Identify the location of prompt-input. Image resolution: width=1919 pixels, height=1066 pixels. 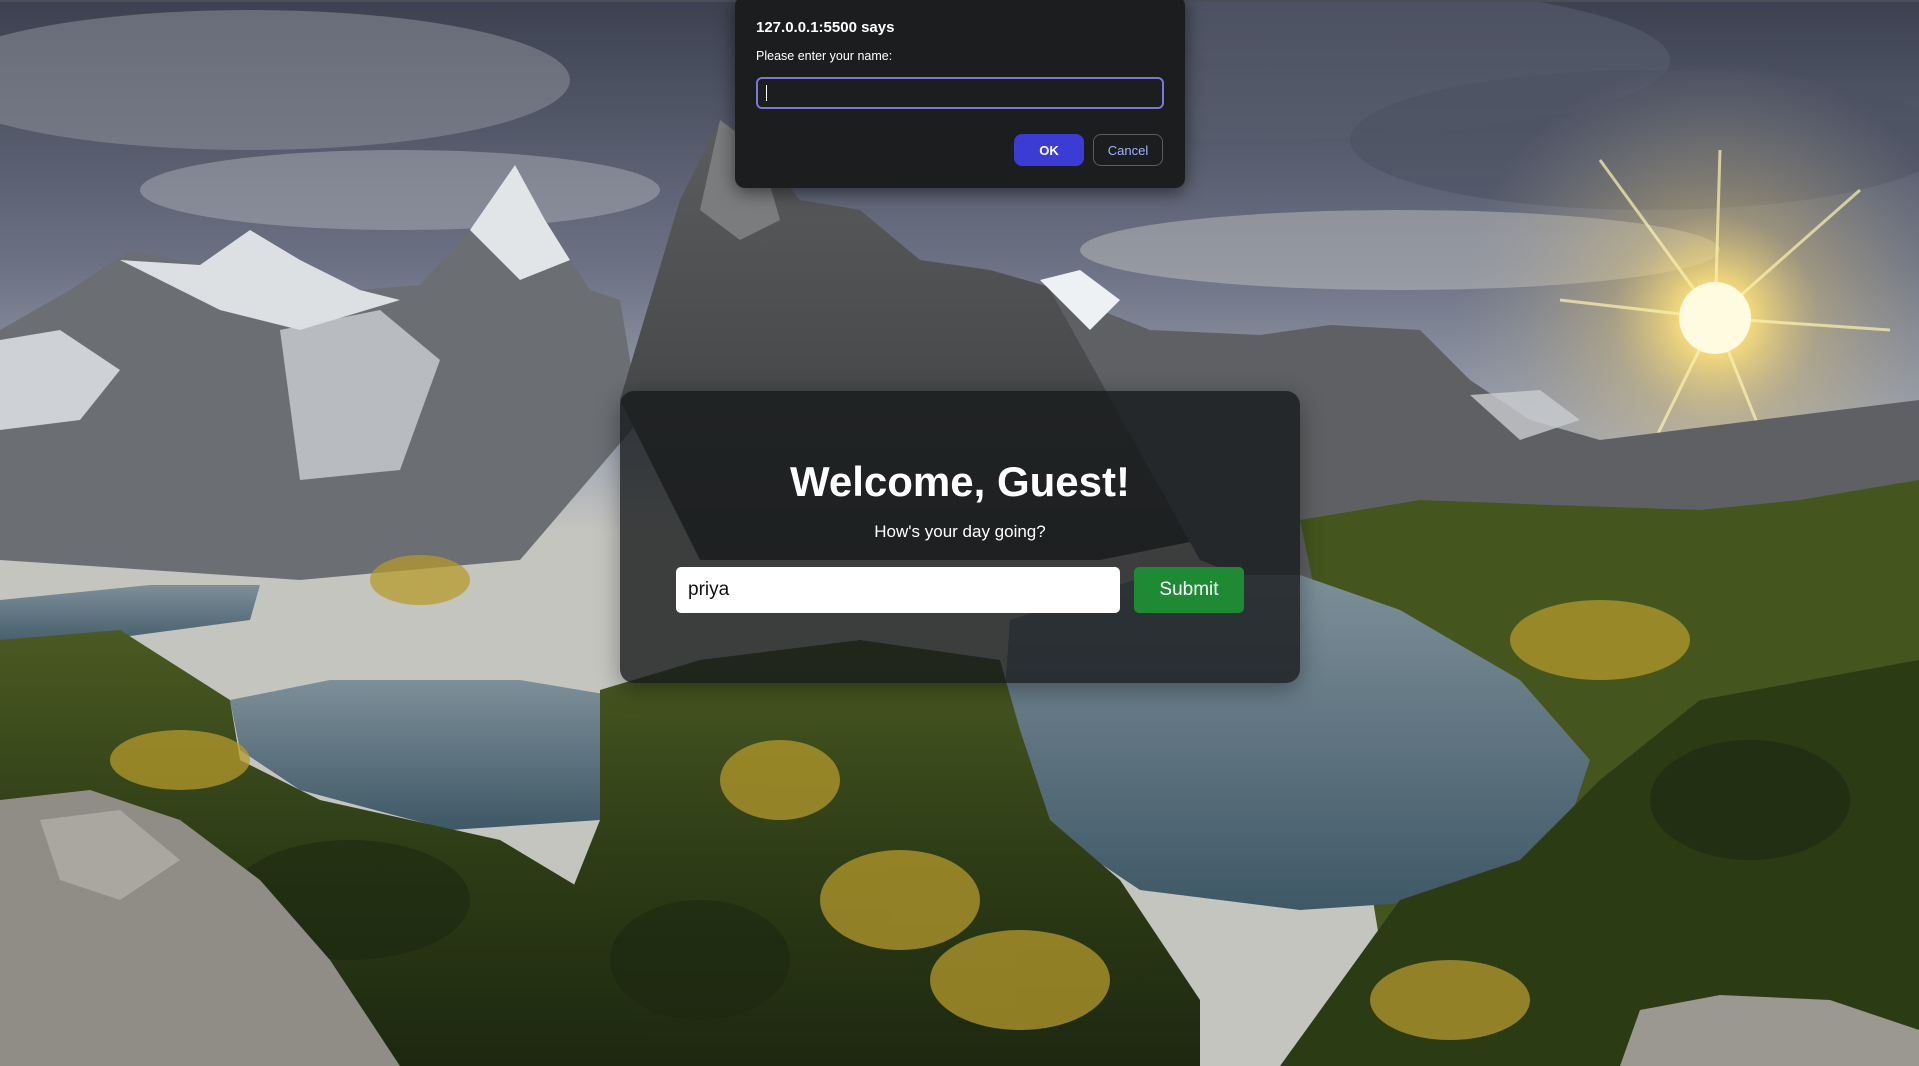
(960, 93).